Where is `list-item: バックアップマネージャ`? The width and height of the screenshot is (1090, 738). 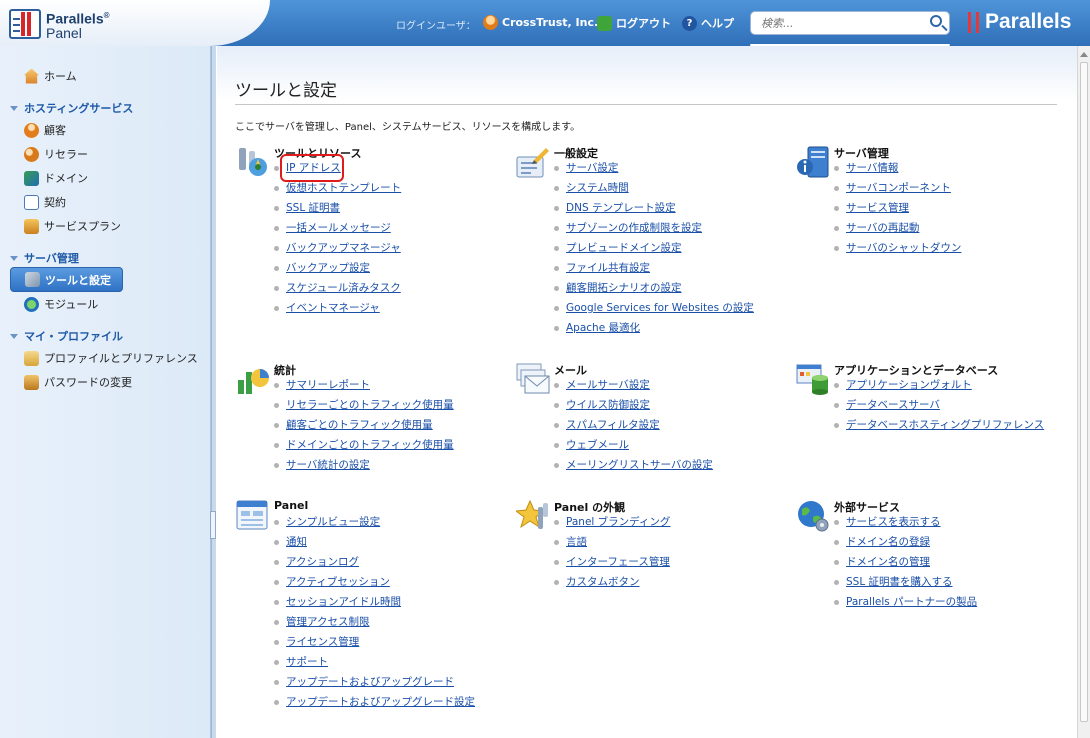 list-item: バックアップマネージャ is located at coordinates (337, 248).